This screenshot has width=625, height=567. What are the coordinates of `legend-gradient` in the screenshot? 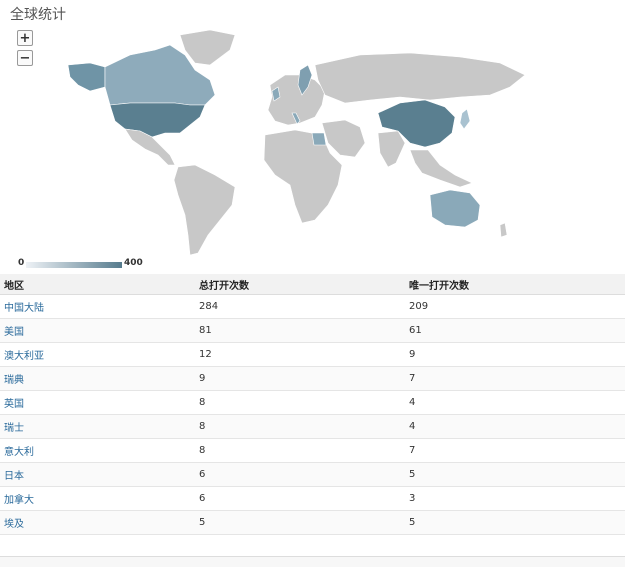 It's located at (74, 265).